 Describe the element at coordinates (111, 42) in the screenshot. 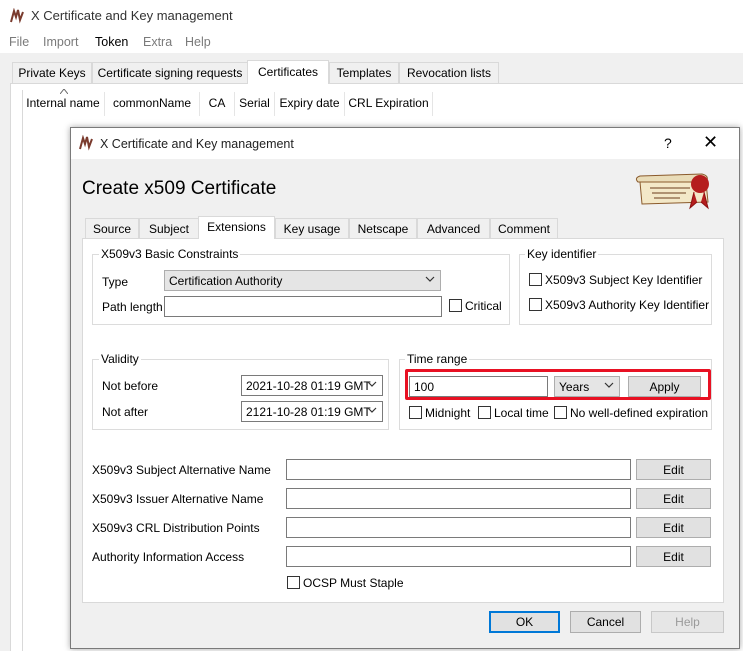

I see `menu-token: Token` at that location.